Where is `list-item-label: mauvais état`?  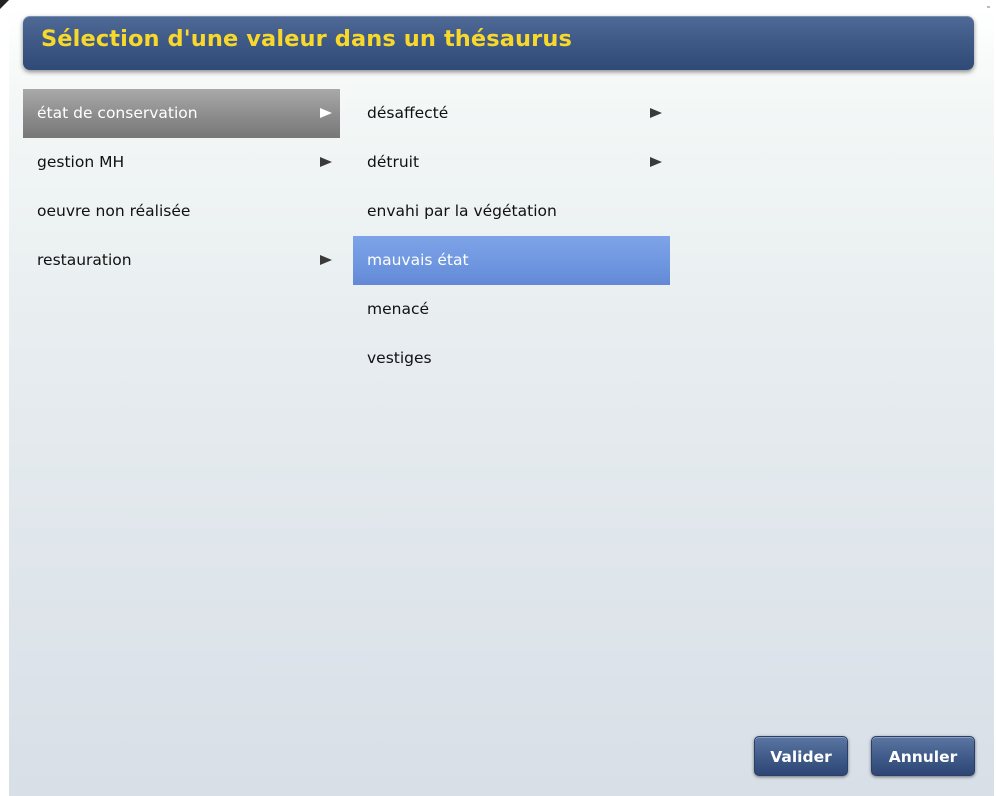
list-item-label: mauvais état is located at coordinates (418, 260).